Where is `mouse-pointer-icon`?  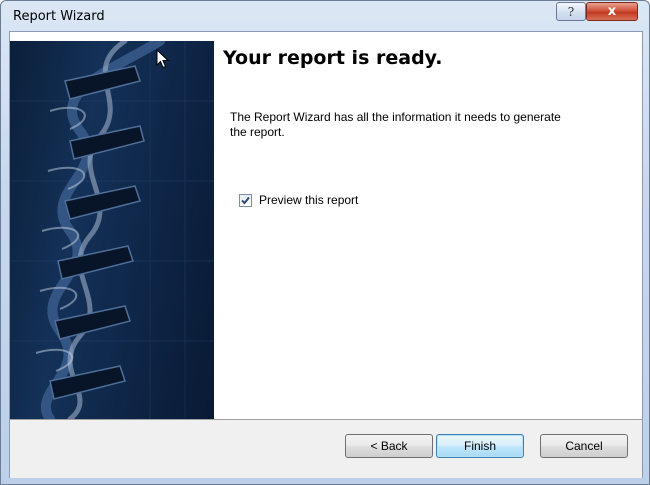
mouse-pointer-icon is located at coordinates (163, 59).